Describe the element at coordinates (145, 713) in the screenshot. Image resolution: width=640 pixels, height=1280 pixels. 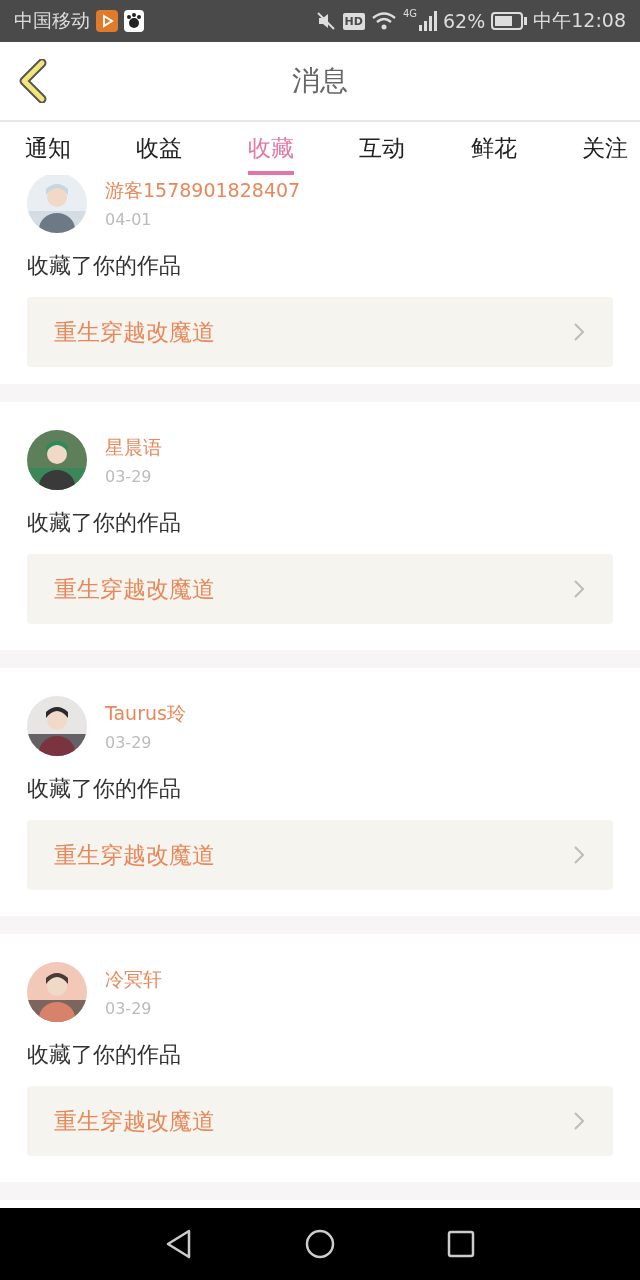
I see `user-name: Taurus玲` at that location.